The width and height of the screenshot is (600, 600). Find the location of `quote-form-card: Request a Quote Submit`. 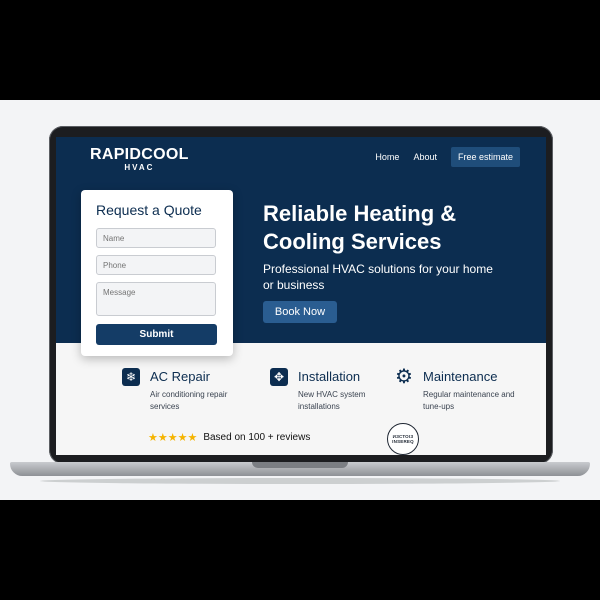

quote-form-card: Request a Quote Submit is located at coordinates (157, 273).